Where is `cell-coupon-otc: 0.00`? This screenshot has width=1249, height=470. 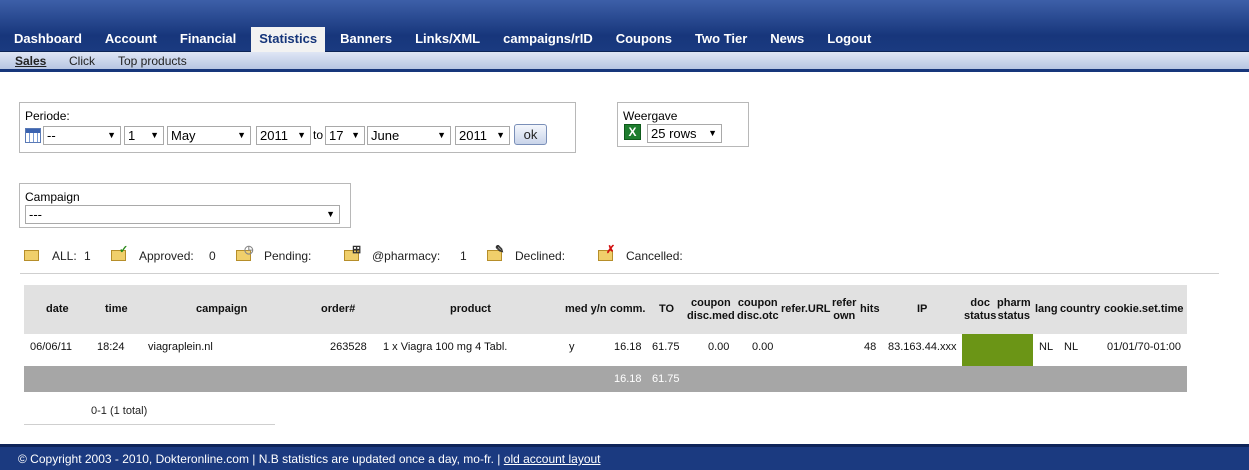 cell-coupon-otc: 0.00 is located at coordinates (763, 347).